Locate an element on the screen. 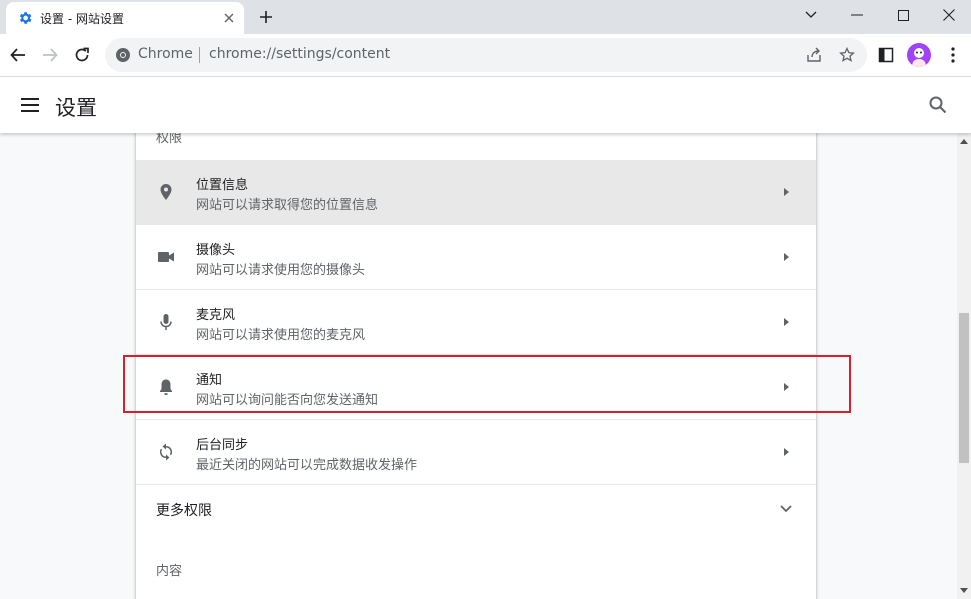  tab-title: 设置 - 网站设置 is located at coordinates (82, 19).